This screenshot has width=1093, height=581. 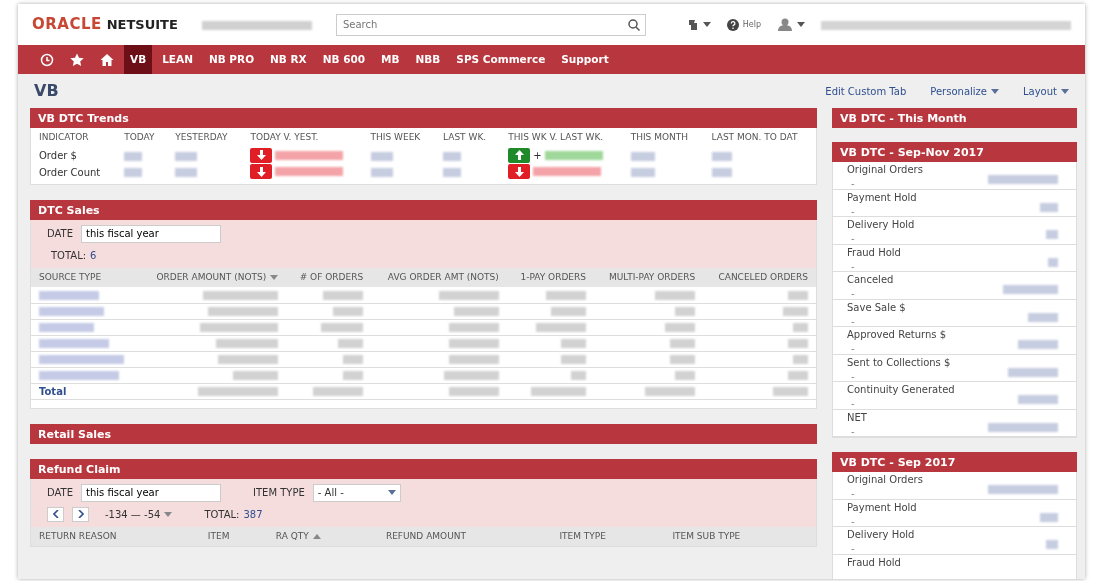 What do you see at coordinates (80, 514) in the screenshot?
I see `next-page-button` at bounding box center [80, 514].